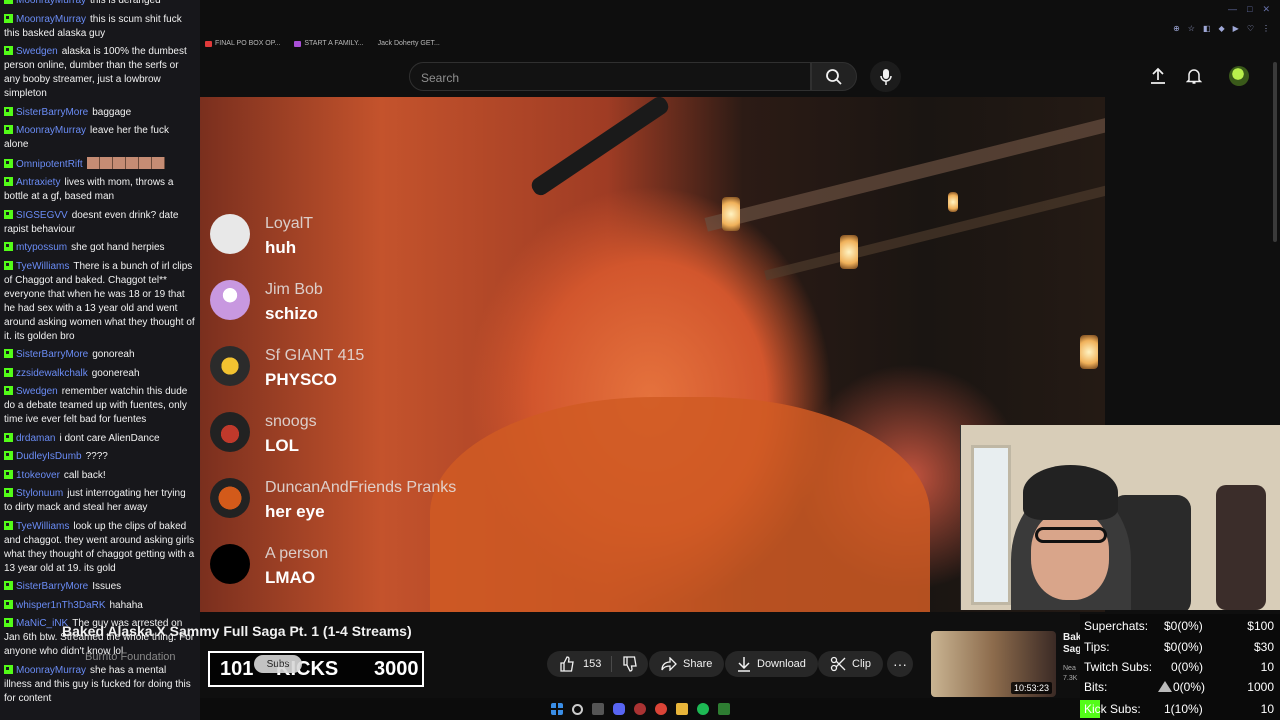 Image resolution: width=1280 pixels, height=720 pixels. I want to click on overlay-text: huh, so click(281, 247).